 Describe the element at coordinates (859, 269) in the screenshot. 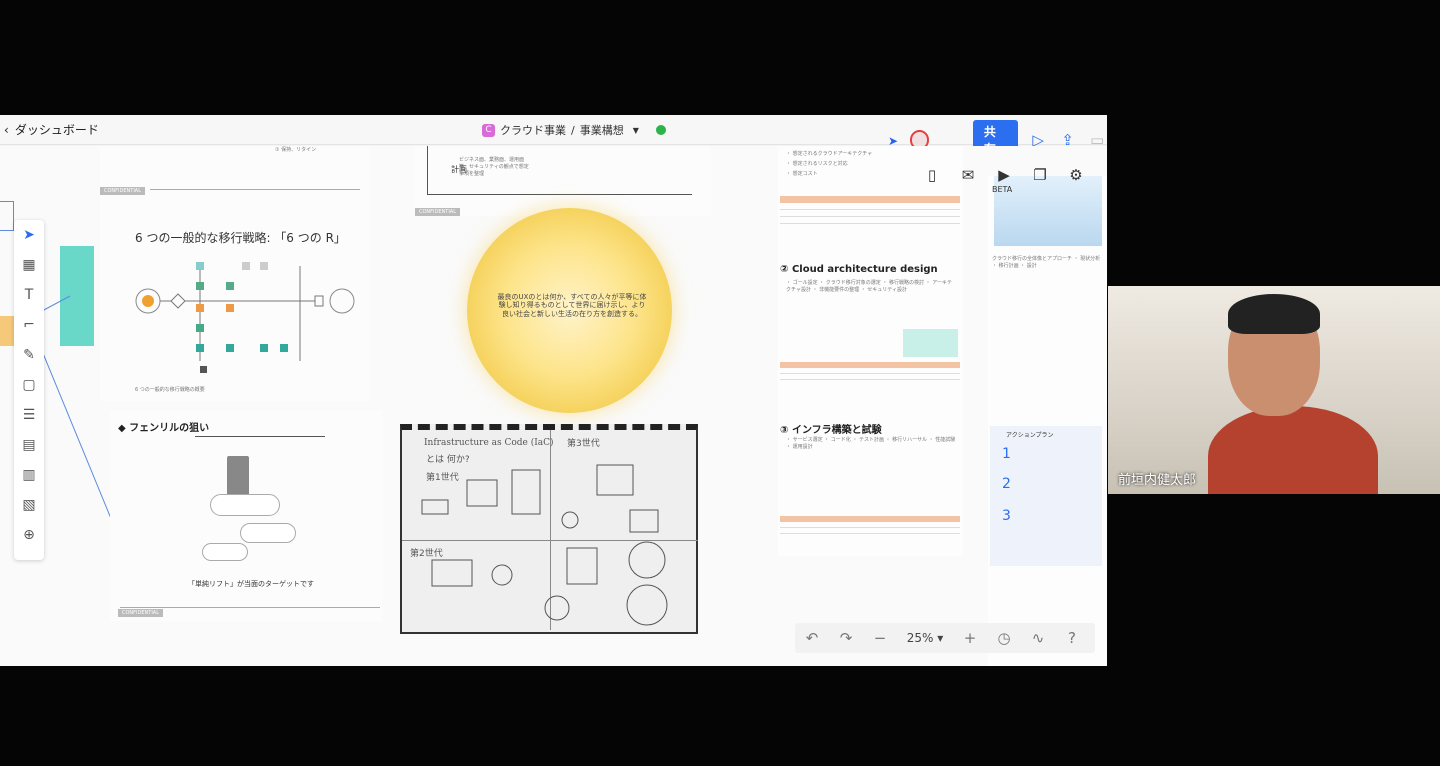

I see `cloud-arch-title: ② Cloud architecture design` at that location.